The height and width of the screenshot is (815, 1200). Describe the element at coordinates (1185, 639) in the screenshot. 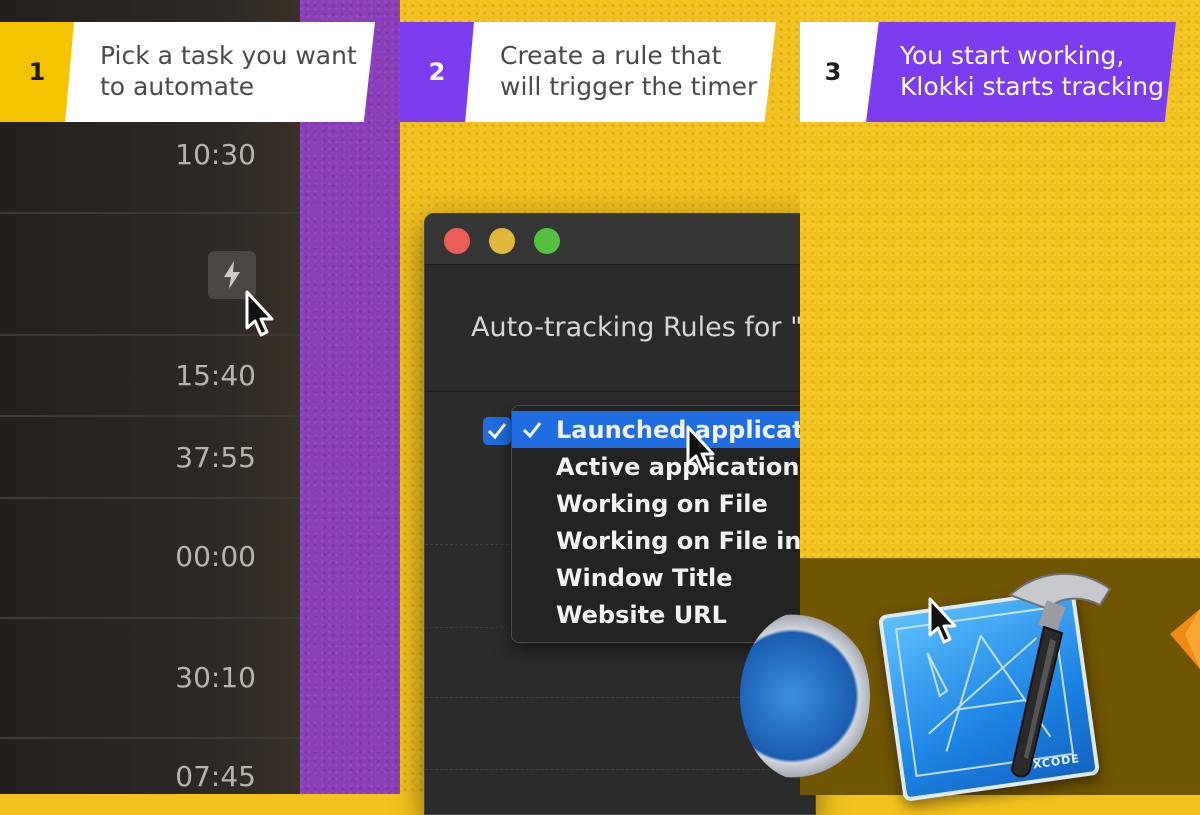

I see `sketch-icon` at that location.